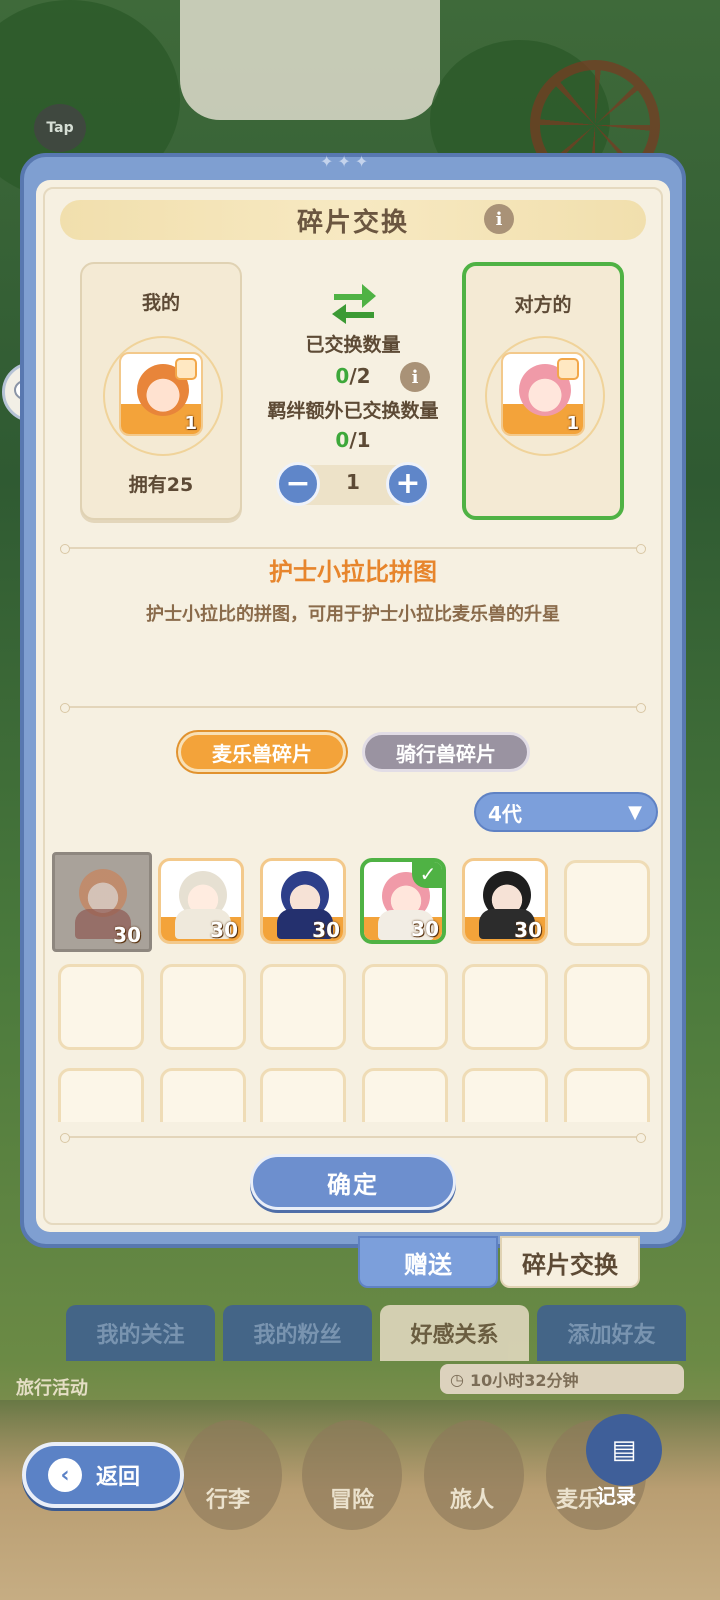 Image resolution: width=720 pixels, height=1600 pixels. What do you see at coordinates (228, 1500) in the screenshot?
I see `nav-luggage-label: 行李` at bounding box center [228, 1500].